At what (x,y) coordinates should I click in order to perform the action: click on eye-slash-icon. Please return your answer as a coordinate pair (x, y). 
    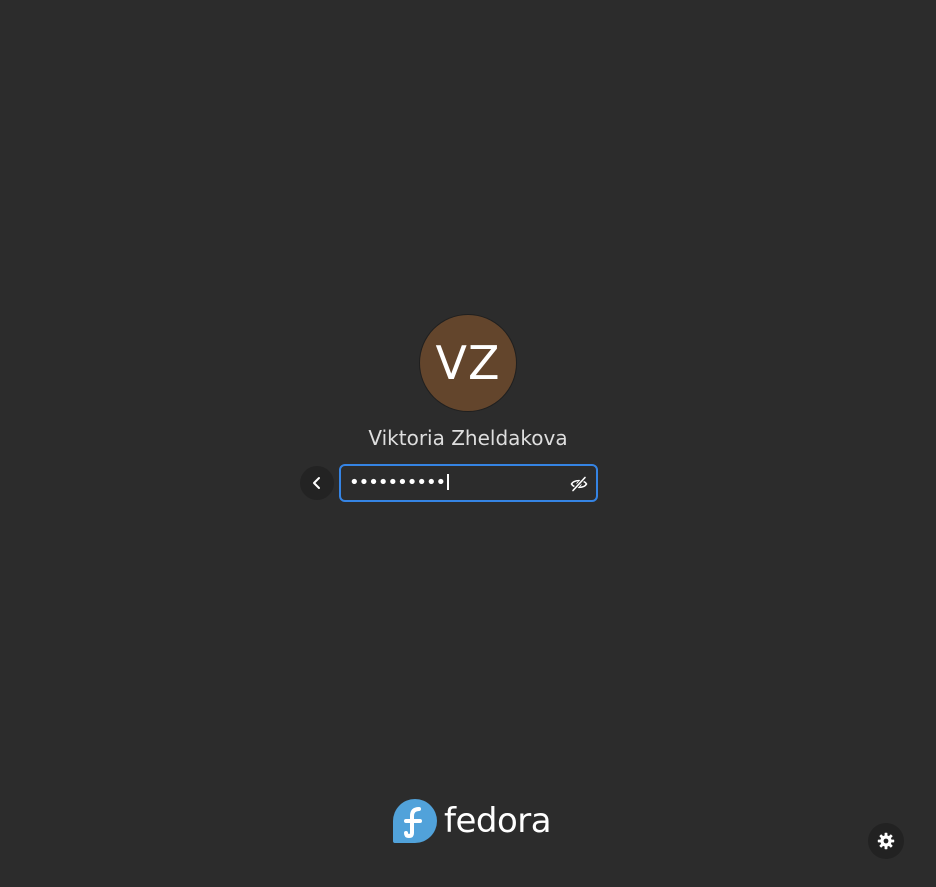
    Looking at the image, I should click on (579, 484).